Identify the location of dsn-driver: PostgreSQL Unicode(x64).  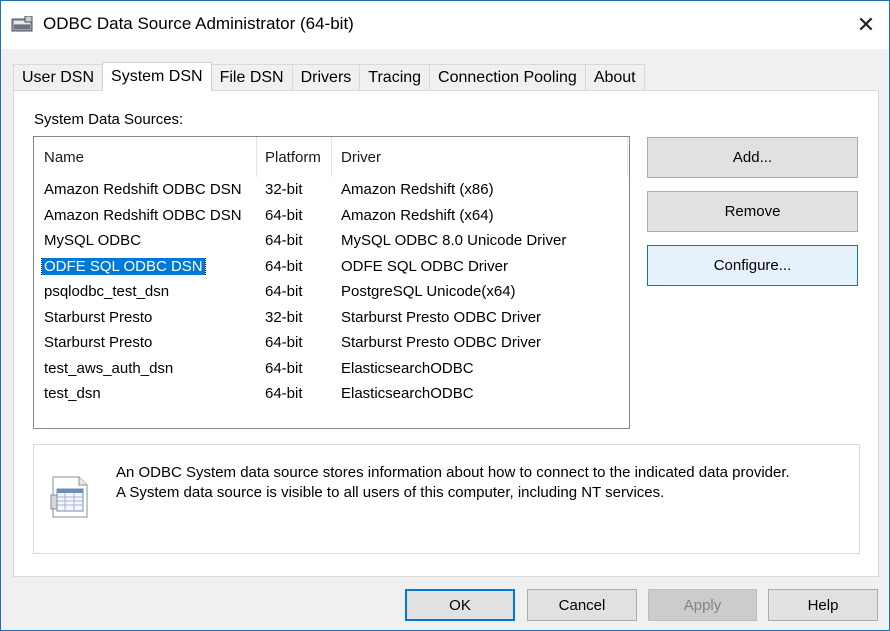
(428, 292).